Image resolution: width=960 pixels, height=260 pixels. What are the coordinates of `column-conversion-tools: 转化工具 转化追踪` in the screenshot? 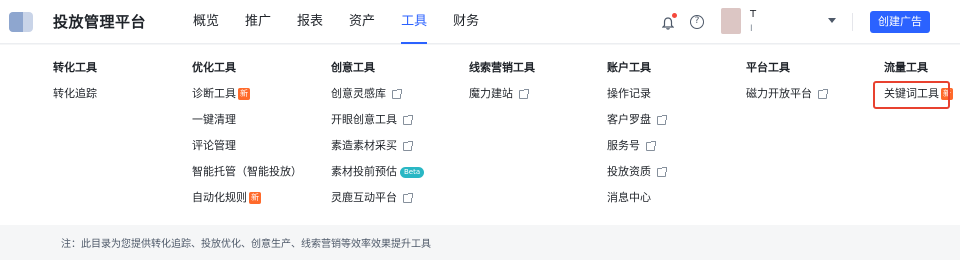 It's located at (75, 81).